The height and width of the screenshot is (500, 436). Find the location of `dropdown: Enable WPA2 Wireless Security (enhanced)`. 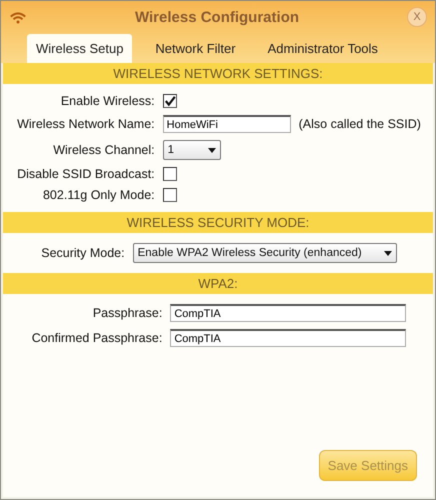

dropdown: Enable WPA2 Wireless Security (enhanced) is located at coordinates (264, 253).